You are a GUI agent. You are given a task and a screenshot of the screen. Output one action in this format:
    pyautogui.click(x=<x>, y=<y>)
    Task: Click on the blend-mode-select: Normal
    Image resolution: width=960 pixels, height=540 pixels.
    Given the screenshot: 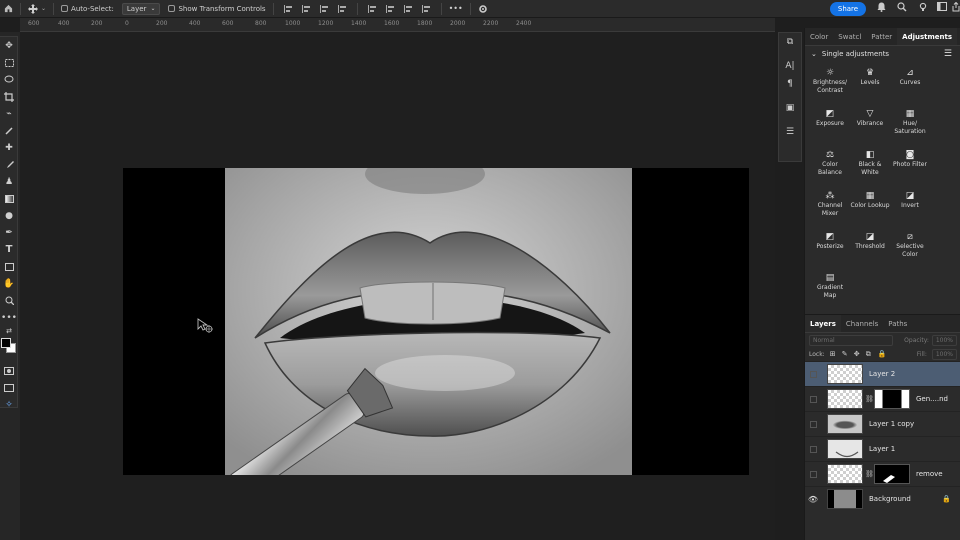 What is the action you would take?
    pyautogui.click(x=851, y=340)
    